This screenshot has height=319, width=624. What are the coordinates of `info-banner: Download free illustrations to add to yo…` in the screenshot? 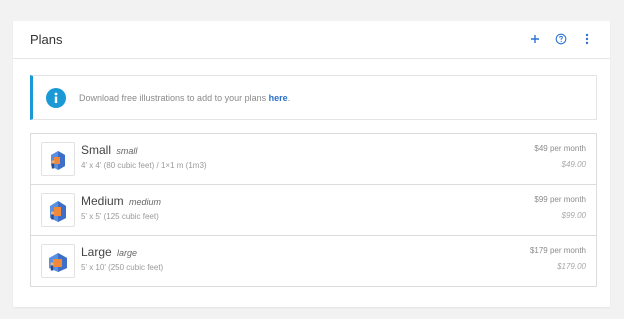 It's located at (313, 97).